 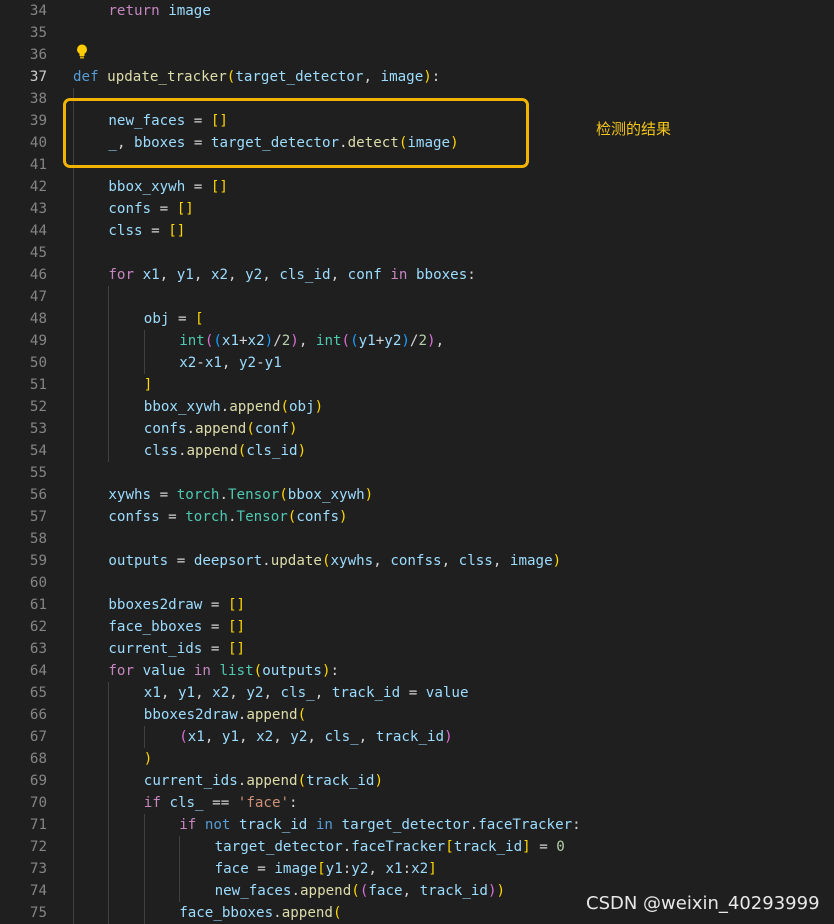 I want to click on code-text: for value in list(outputs):, so click(x=223, y=671).